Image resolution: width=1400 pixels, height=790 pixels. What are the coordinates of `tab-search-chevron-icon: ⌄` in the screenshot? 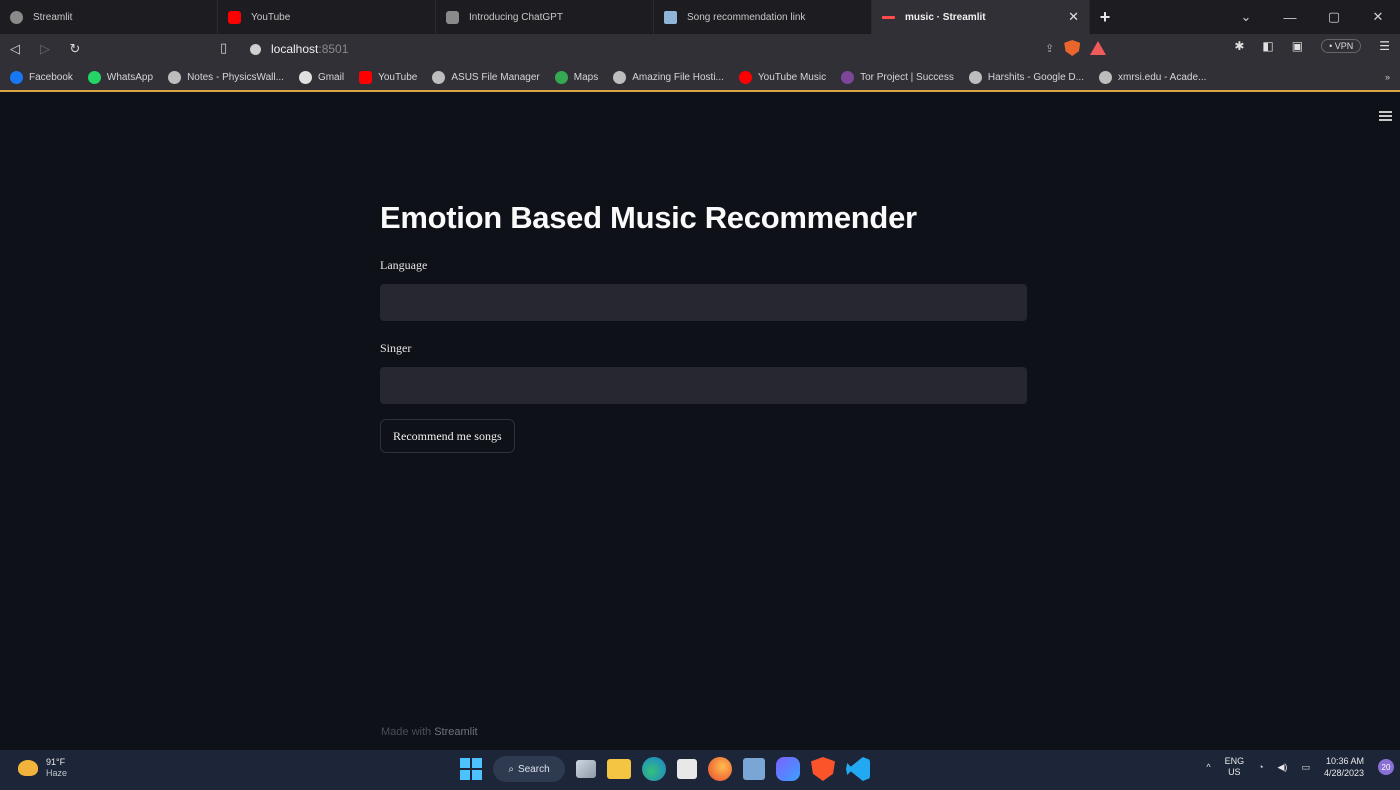 It's located at (1246, 17).